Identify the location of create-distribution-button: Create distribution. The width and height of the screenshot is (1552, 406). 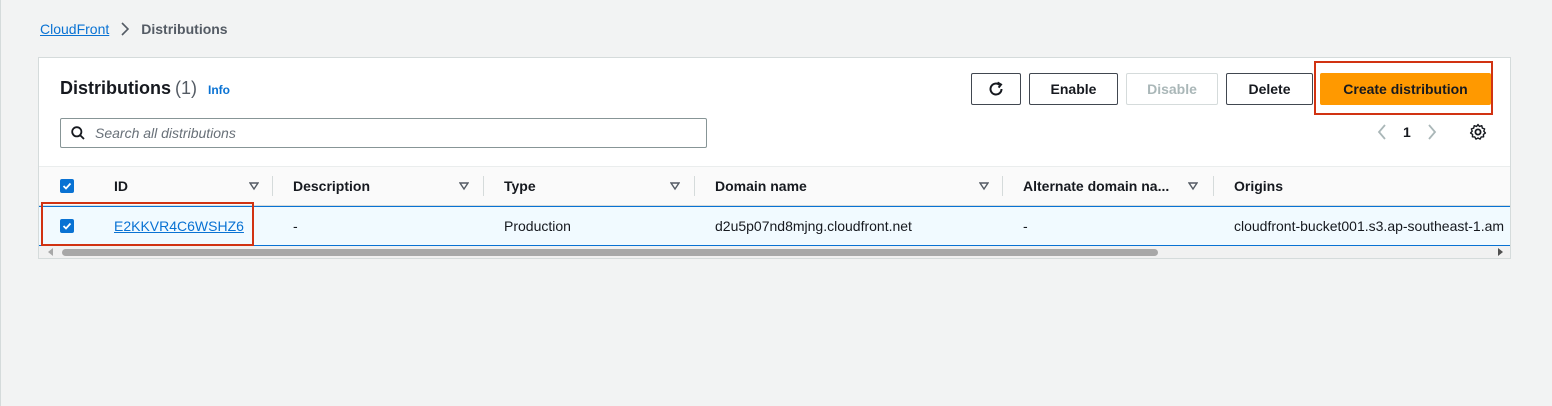
(1405, 89).